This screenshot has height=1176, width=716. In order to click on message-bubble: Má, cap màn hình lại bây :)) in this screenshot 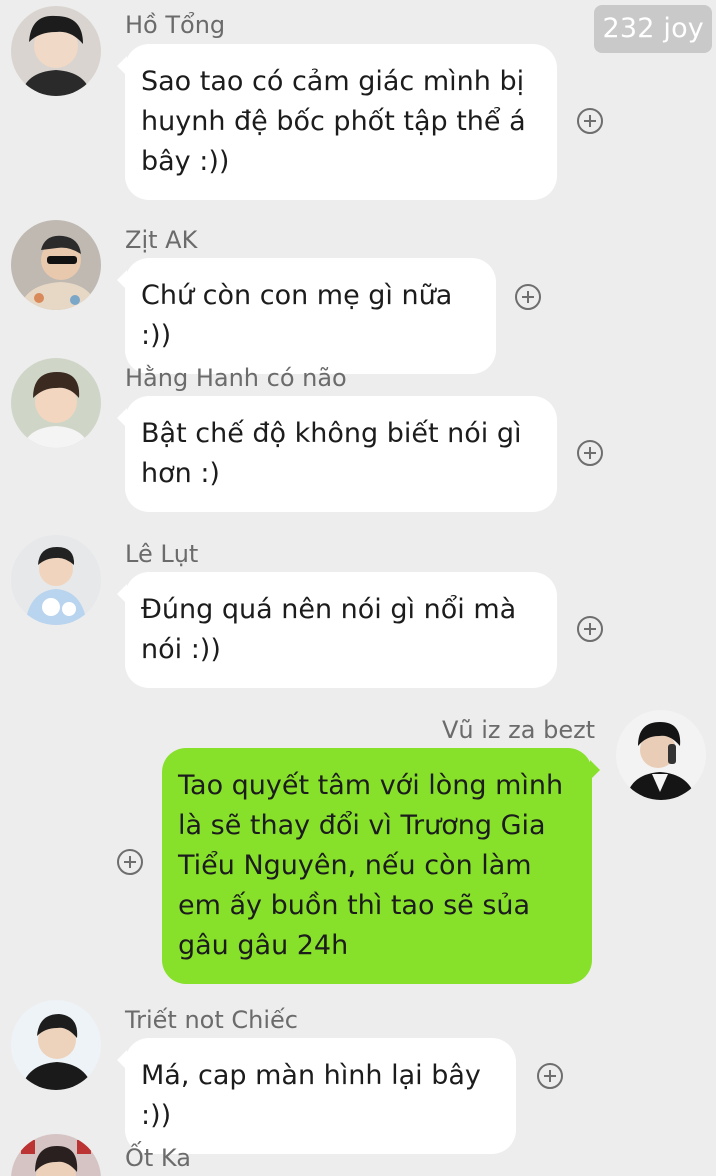, I will do `click(316, 1096)`.